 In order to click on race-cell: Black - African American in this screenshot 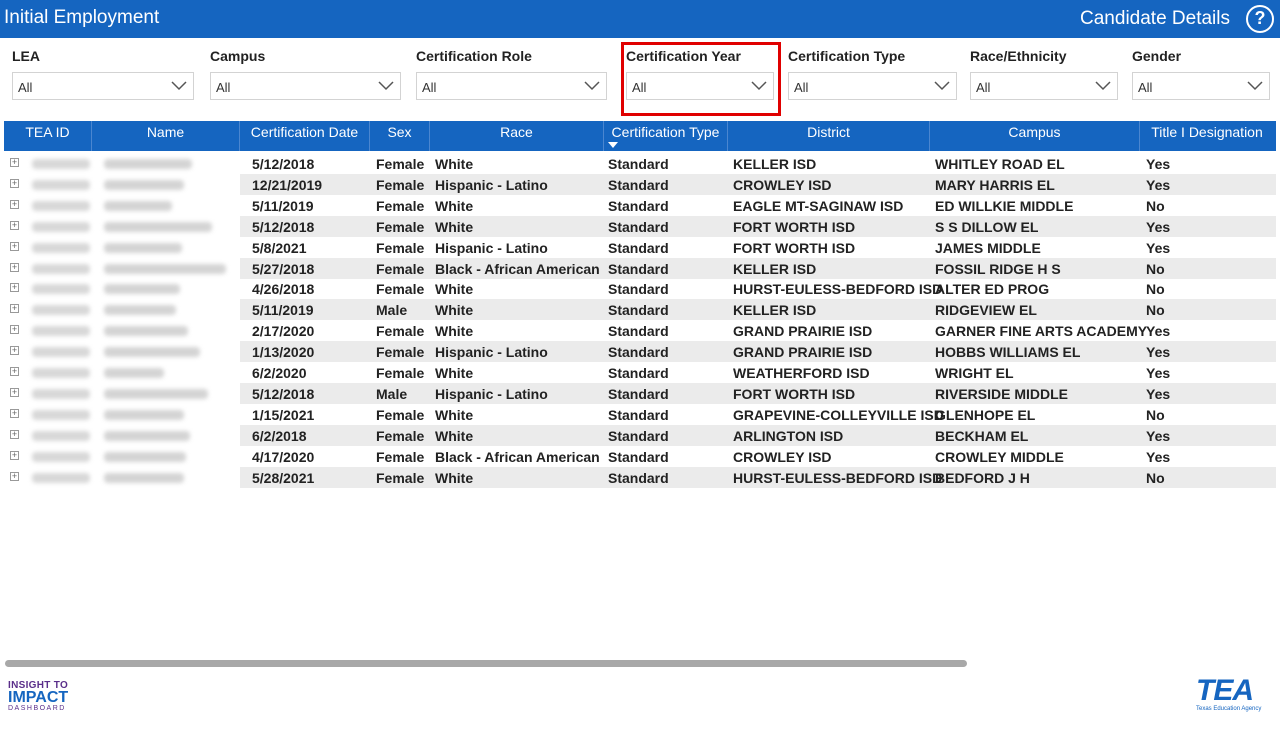, I will do `click(517, 268)`.